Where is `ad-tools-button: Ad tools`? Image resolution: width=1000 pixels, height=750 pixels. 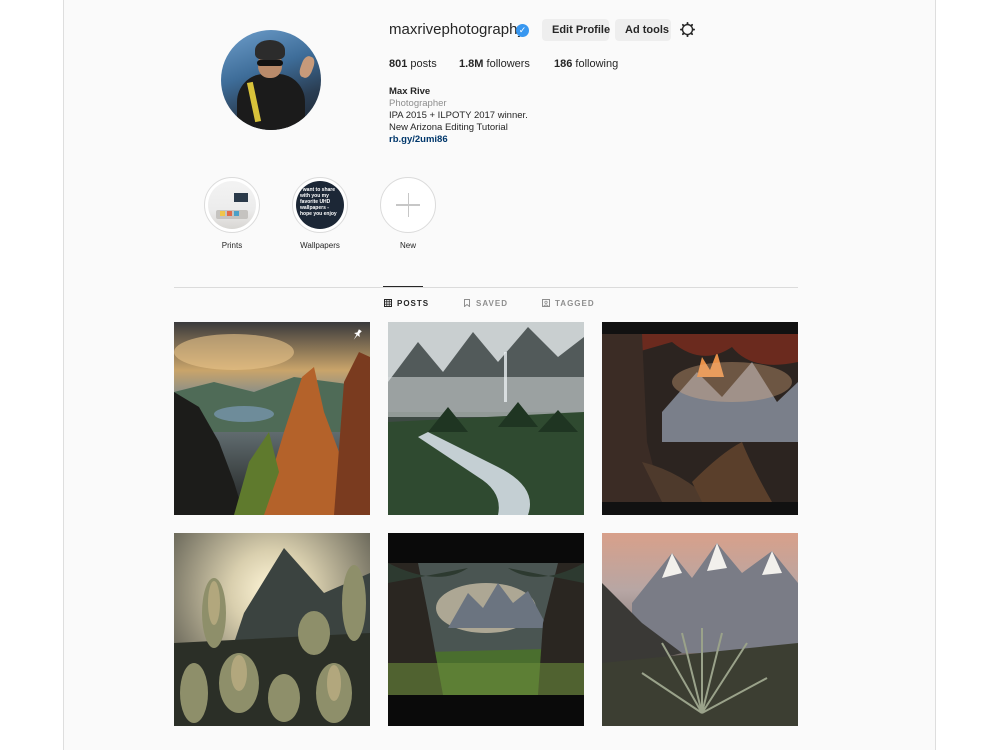
ad-tools-button: Ad tools is located at coordinates (643, 30).